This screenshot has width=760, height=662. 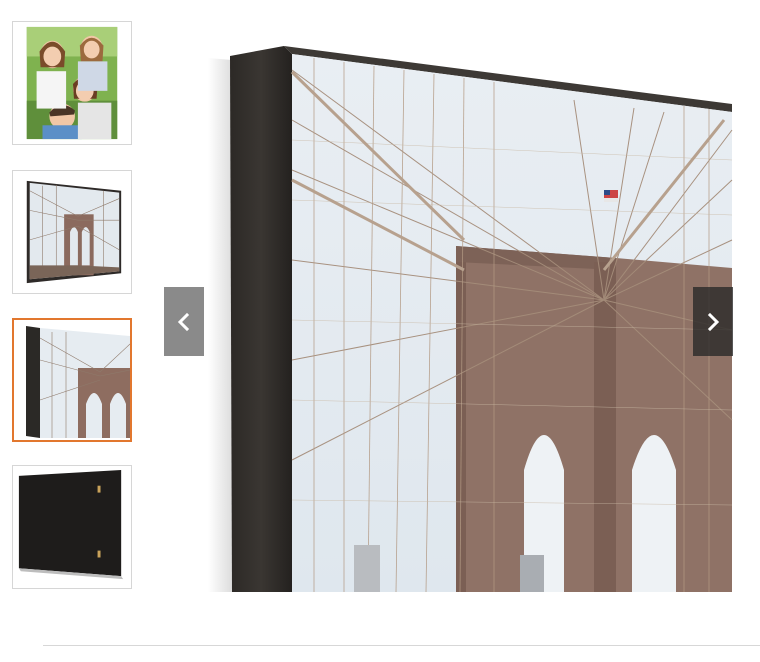 I want to click on thumbnail-bridge-panel-angle, so click(x=72, y=232).